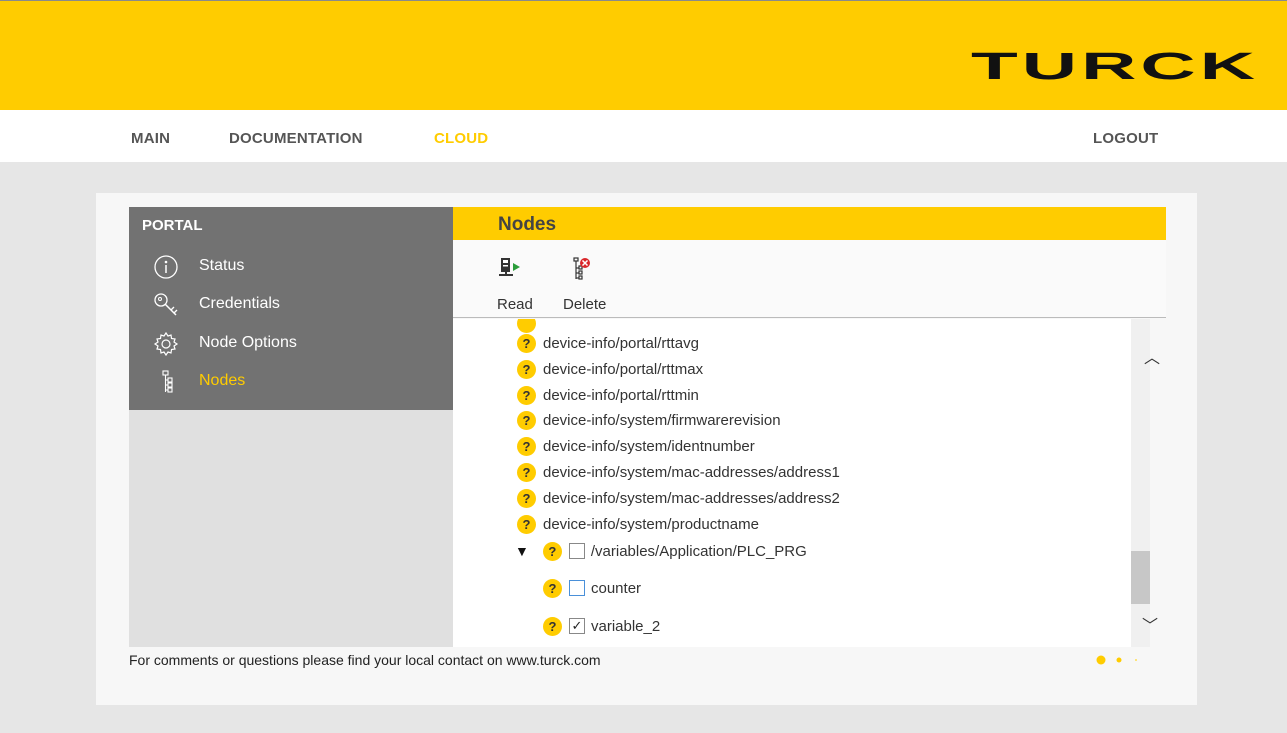 The width and height of the screenshot is (1287, 733). What do you see at coordinates (291, 268) in the screenshot?
I see `sidebar-item-status: Status` at bounding box center [291, 268].